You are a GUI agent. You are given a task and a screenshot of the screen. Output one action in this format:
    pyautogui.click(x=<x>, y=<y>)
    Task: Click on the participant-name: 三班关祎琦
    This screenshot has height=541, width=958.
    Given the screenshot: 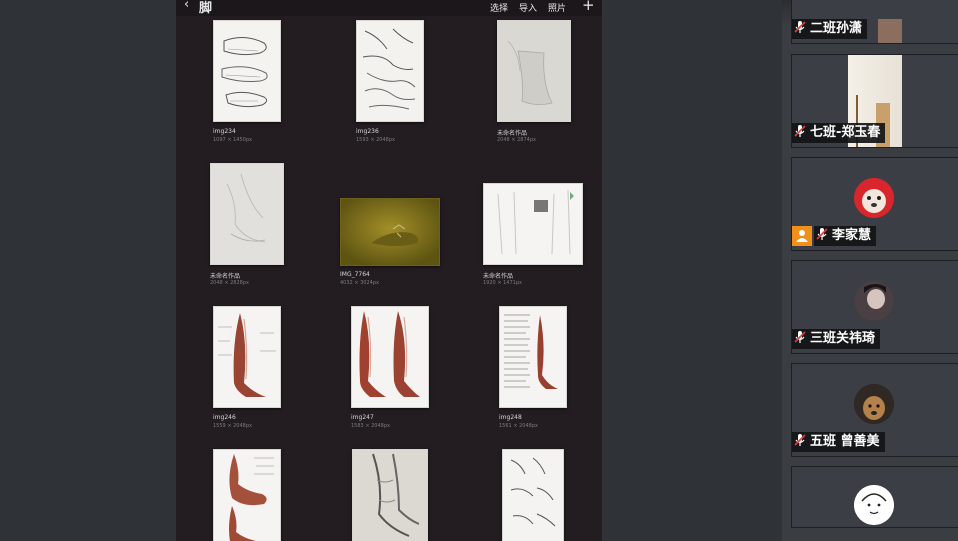 What is the action you would take?
    pyautogui.click(x=843, y=338)
    